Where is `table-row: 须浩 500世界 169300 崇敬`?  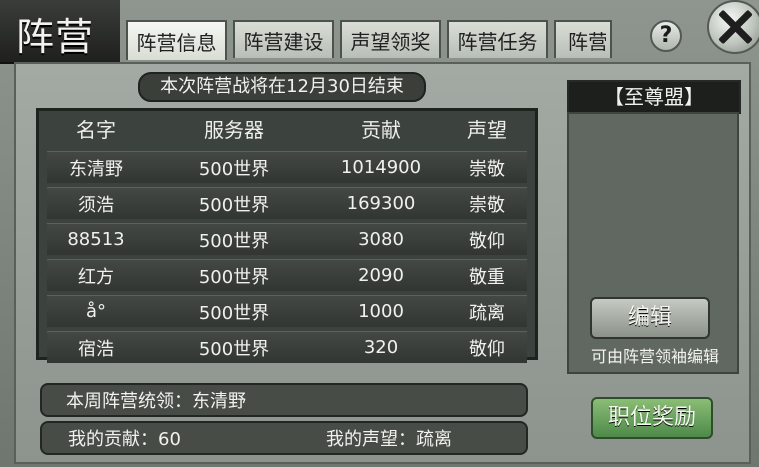
table-row: 须浩 500世界 169300 崇敬 is located at coordinates (287, 203).